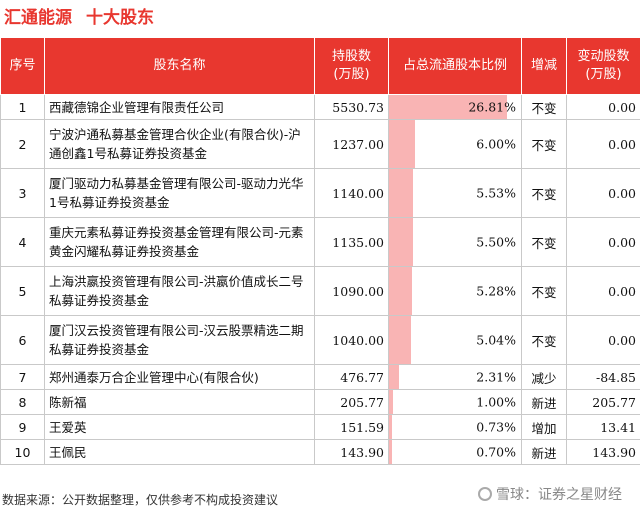 This screenshot has width=640, height=510. What do you see at coordinates (179, 402) in the screenshot?
I see `cell-shareholder-name: 陈新福` at bounding box center [179, 402].